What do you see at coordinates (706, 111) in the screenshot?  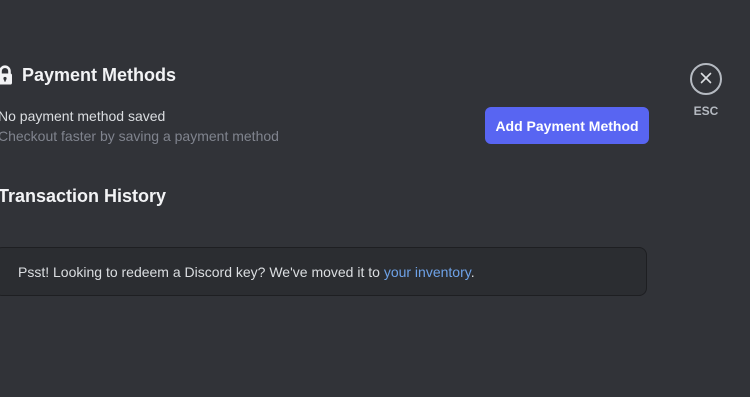 I see `esc-label: ESC` at bounding box center [706, 111].